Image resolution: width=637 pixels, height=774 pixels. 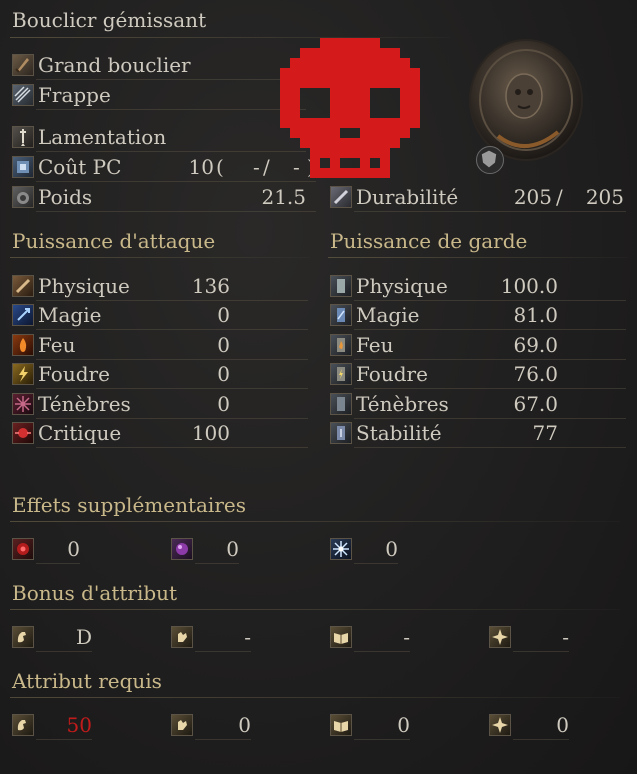 What do you see at coordinates (402, 404) in the screenshot?
I see `guard-stat-label: Ténèbres` at bounding box center [402, 404].